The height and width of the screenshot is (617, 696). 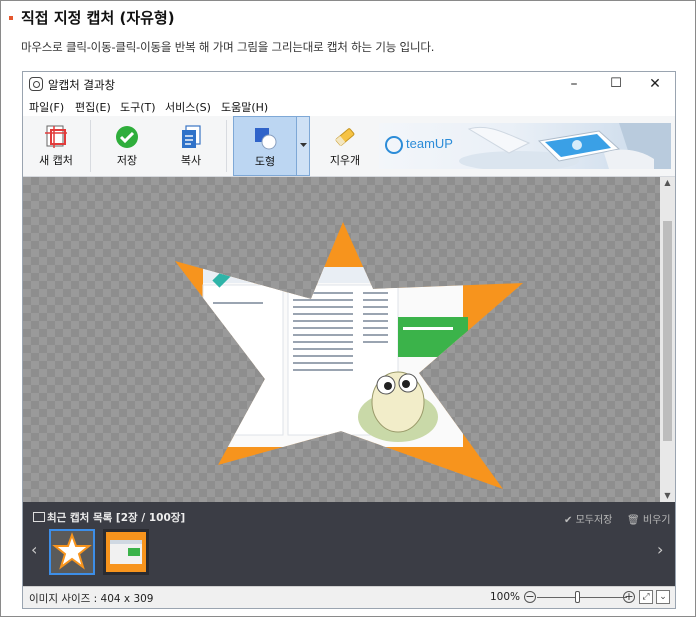 What do you see at coordinates (56, 160) in the screenshot?
I see `new-capture-label: 새 캡처` at bounding box center [56, 160].